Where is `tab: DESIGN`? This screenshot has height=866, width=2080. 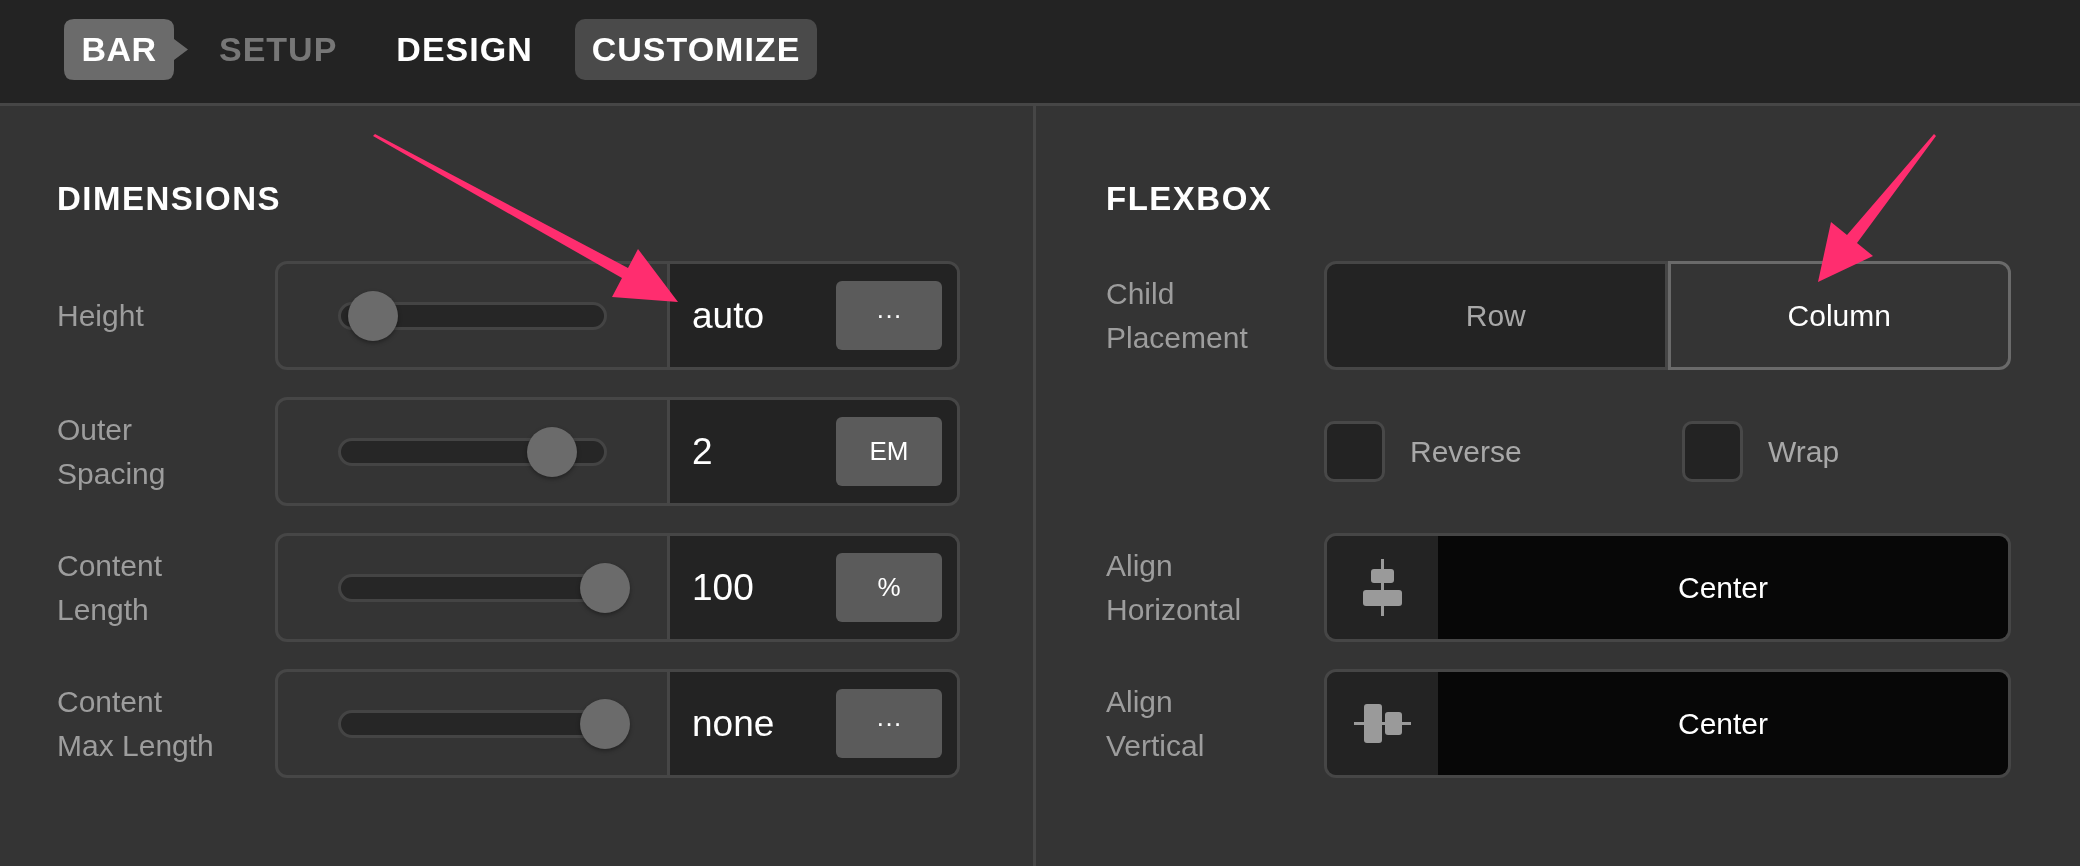 tab: DESIGN is located at coordinates (464, 49).